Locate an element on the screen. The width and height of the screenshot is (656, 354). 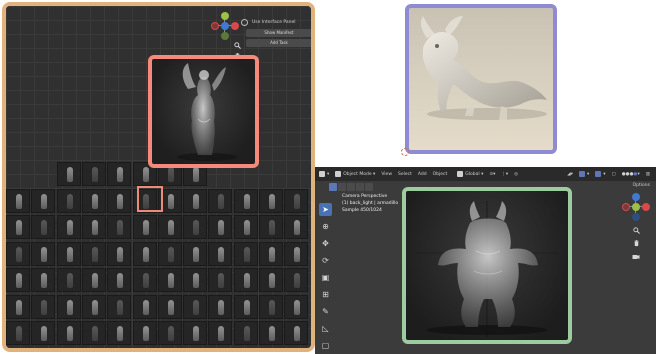
options-dropdown: Options is located at coordinates (641, 185).